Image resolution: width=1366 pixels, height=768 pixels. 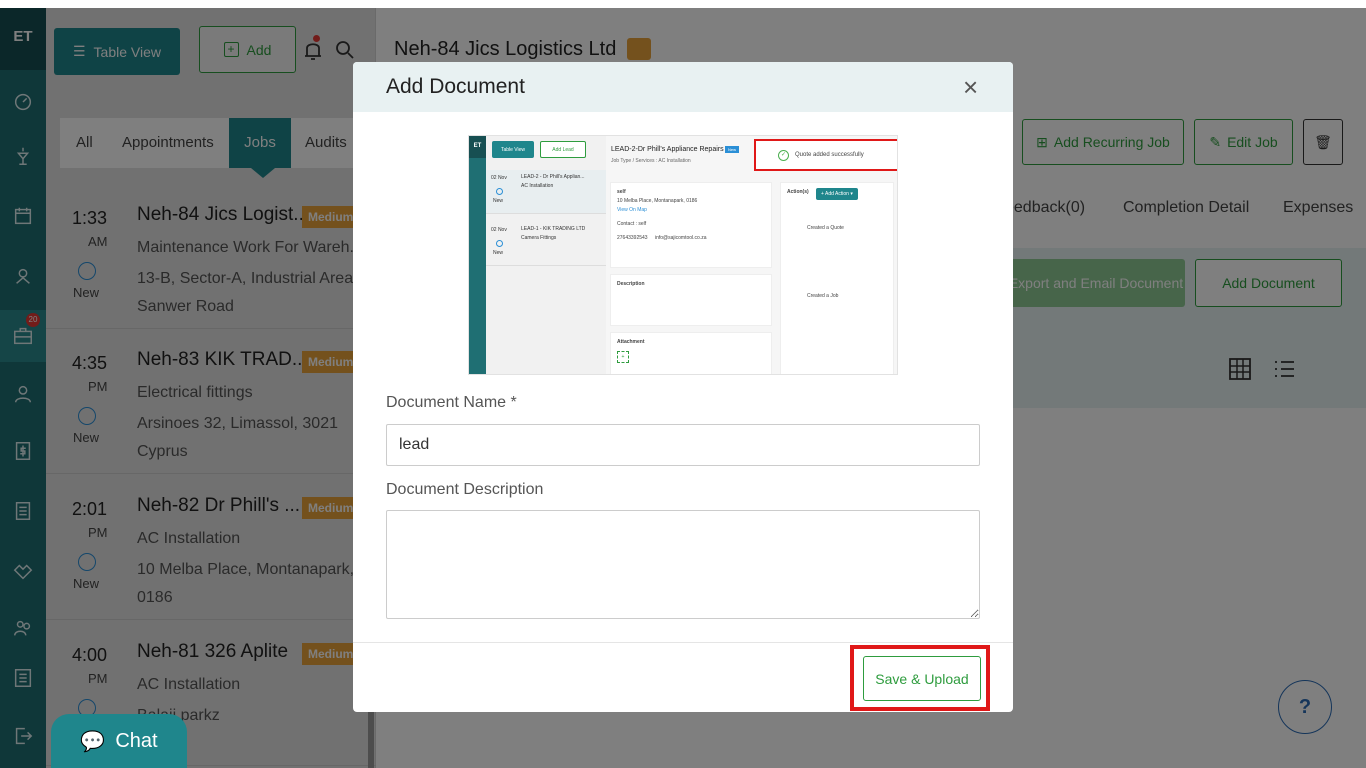 I want to click on preview-plus-icon: +, so click(x=623, y=357).